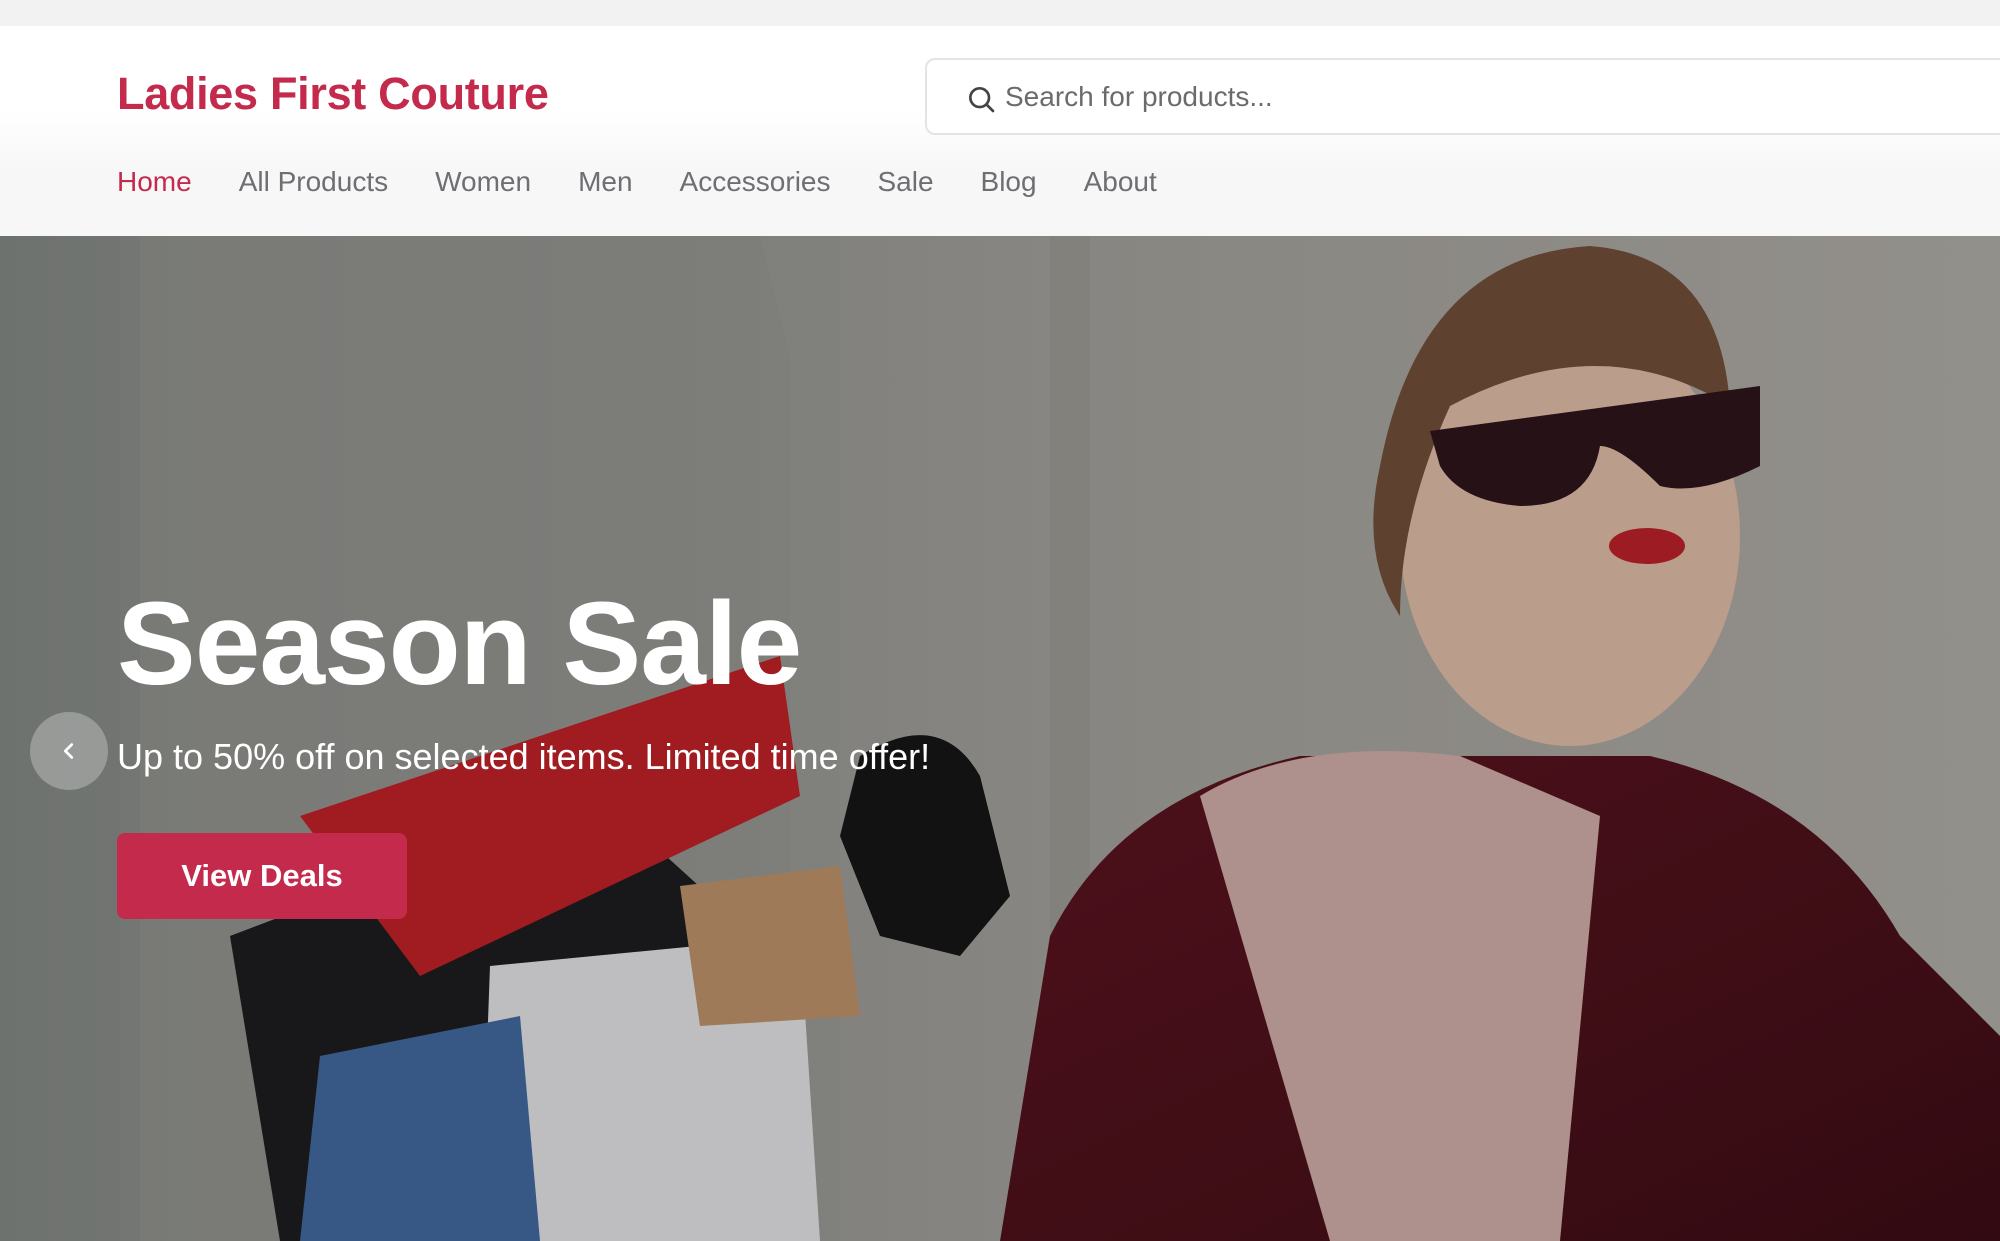 The image size is (2000, 1241). What do you see at coordinates (459, 644) in the screenshot?
I see `hero-title: Season Sale` at bounding box center [459, 644].